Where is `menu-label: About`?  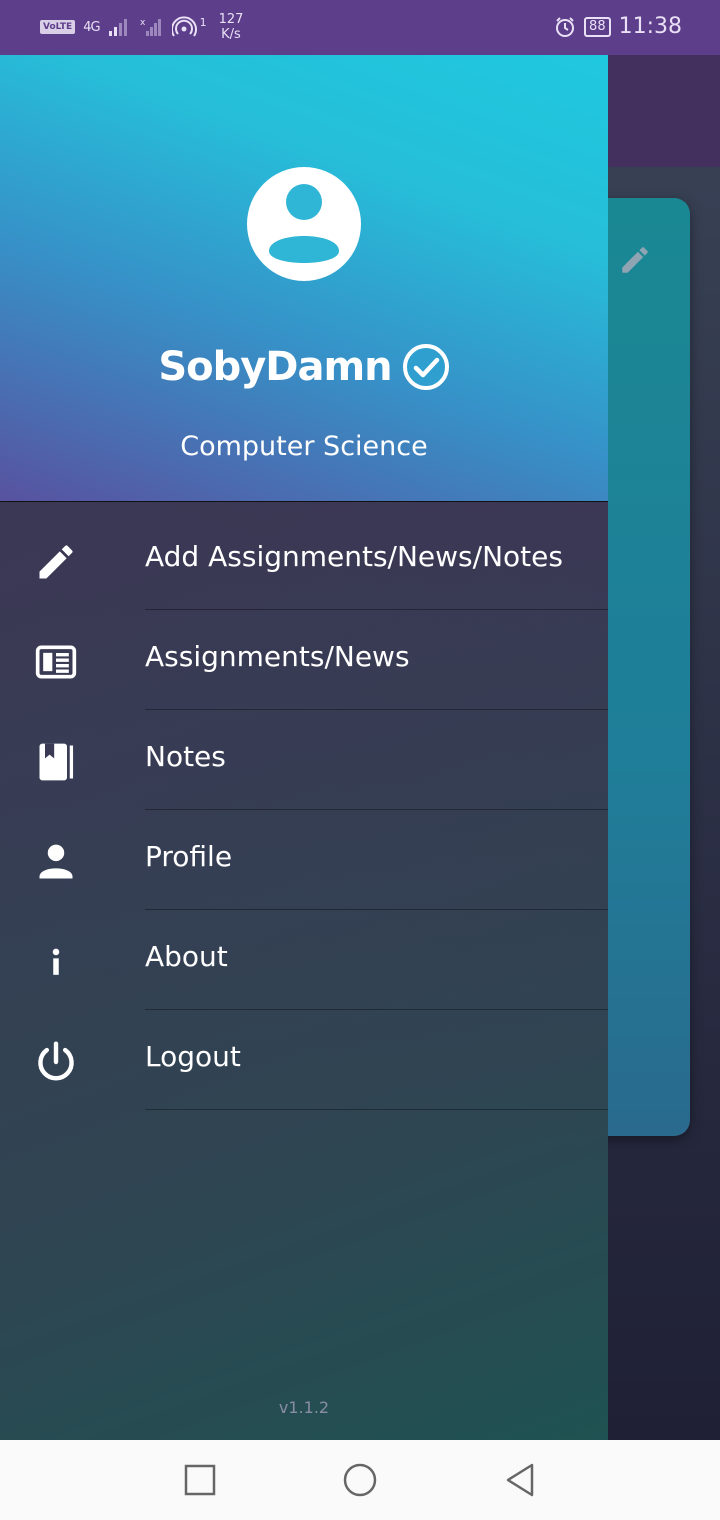 menu-label: About is located at coordinates (186, 956).